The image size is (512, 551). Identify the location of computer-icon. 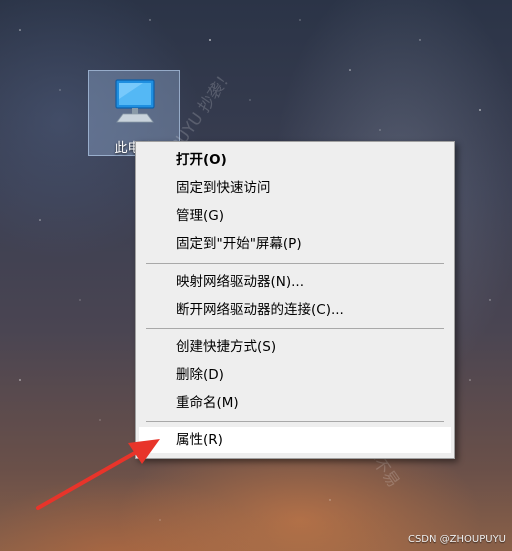
(135, 101).